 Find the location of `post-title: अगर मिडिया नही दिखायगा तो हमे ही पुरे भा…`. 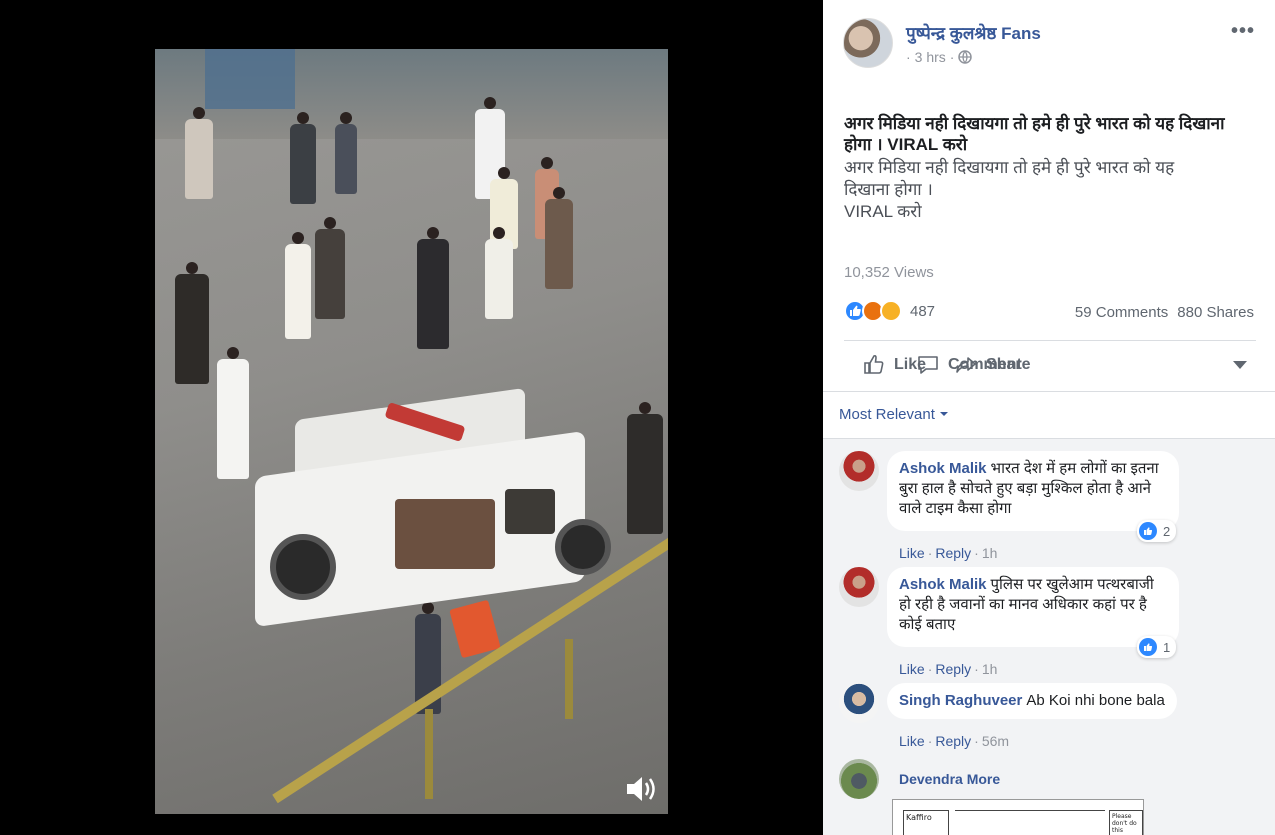

post-title: अगर मिडिया नही दिखायगा तो हमे ही पुरे भा… is located at coordinates (1034, 134).